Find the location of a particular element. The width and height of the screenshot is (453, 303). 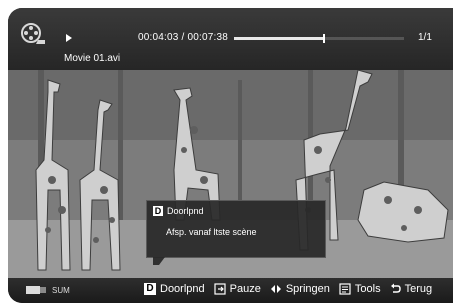

progress-fill is located at coordinates (279, 38).